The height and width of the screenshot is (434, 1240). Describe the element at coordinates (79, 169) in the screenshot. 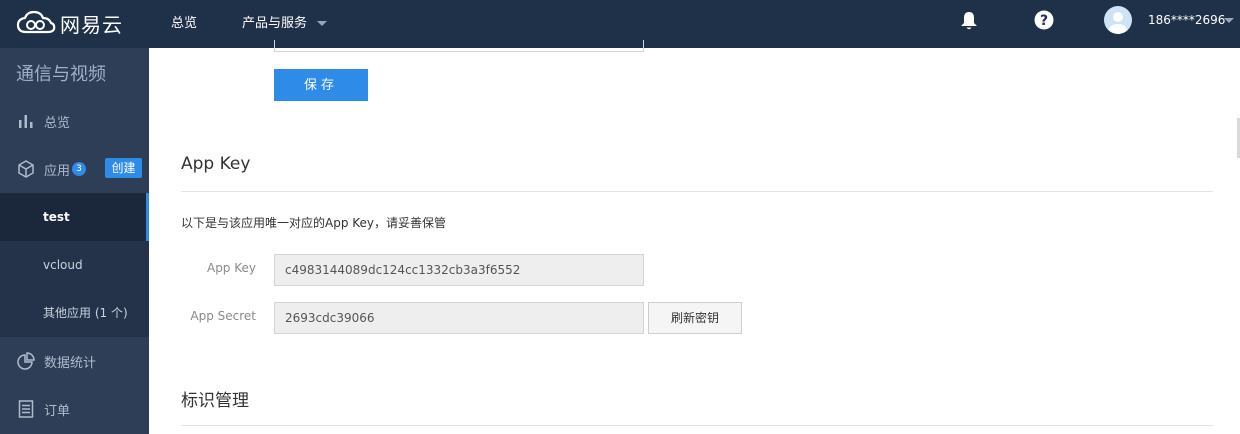

I see `apps-count-badge: 3` at that location.